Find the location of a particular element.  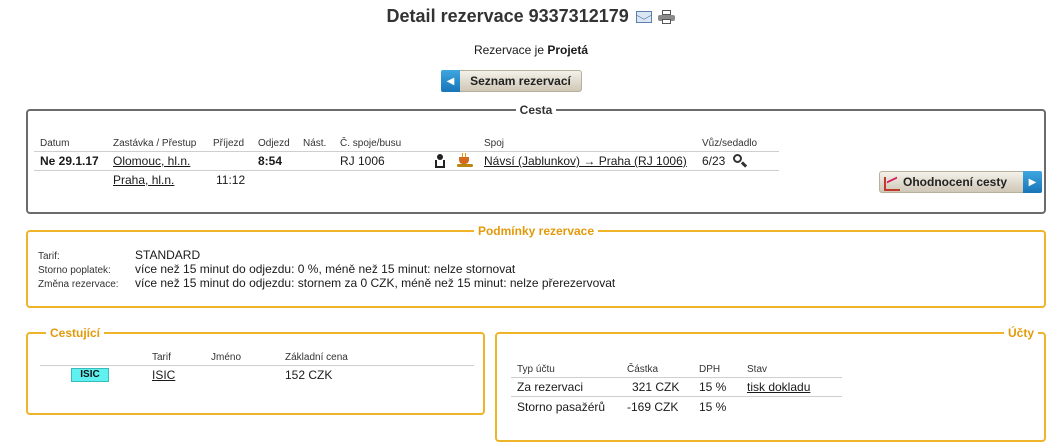

col-prijezd: Příjezd is located at coordinates (229, 143).